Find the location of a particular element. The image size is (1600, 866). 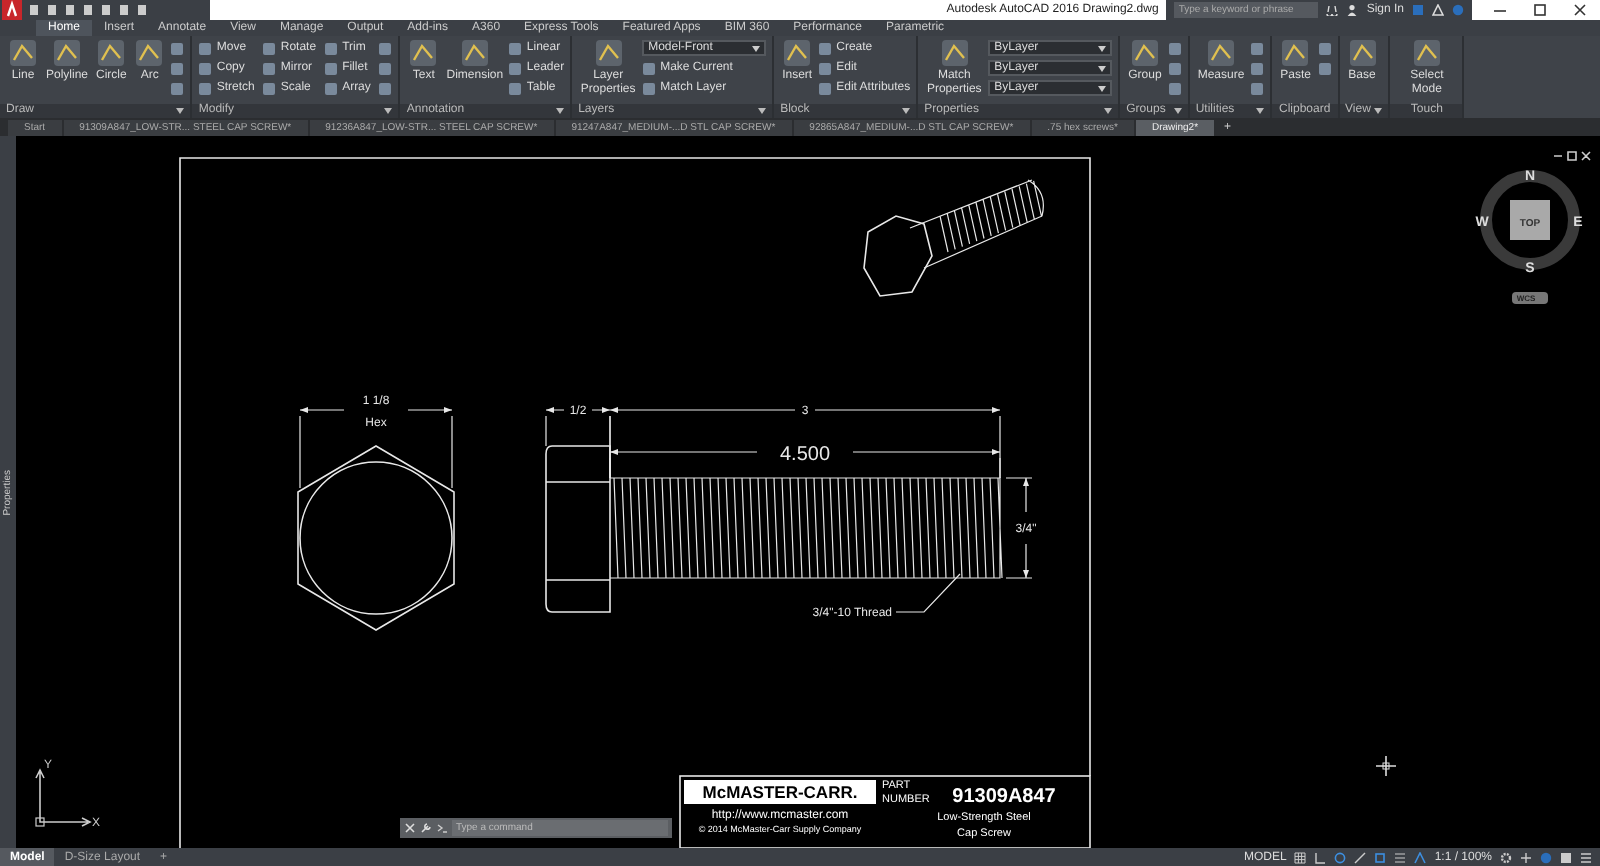

person-icon is located at coordinates (1352, 10).